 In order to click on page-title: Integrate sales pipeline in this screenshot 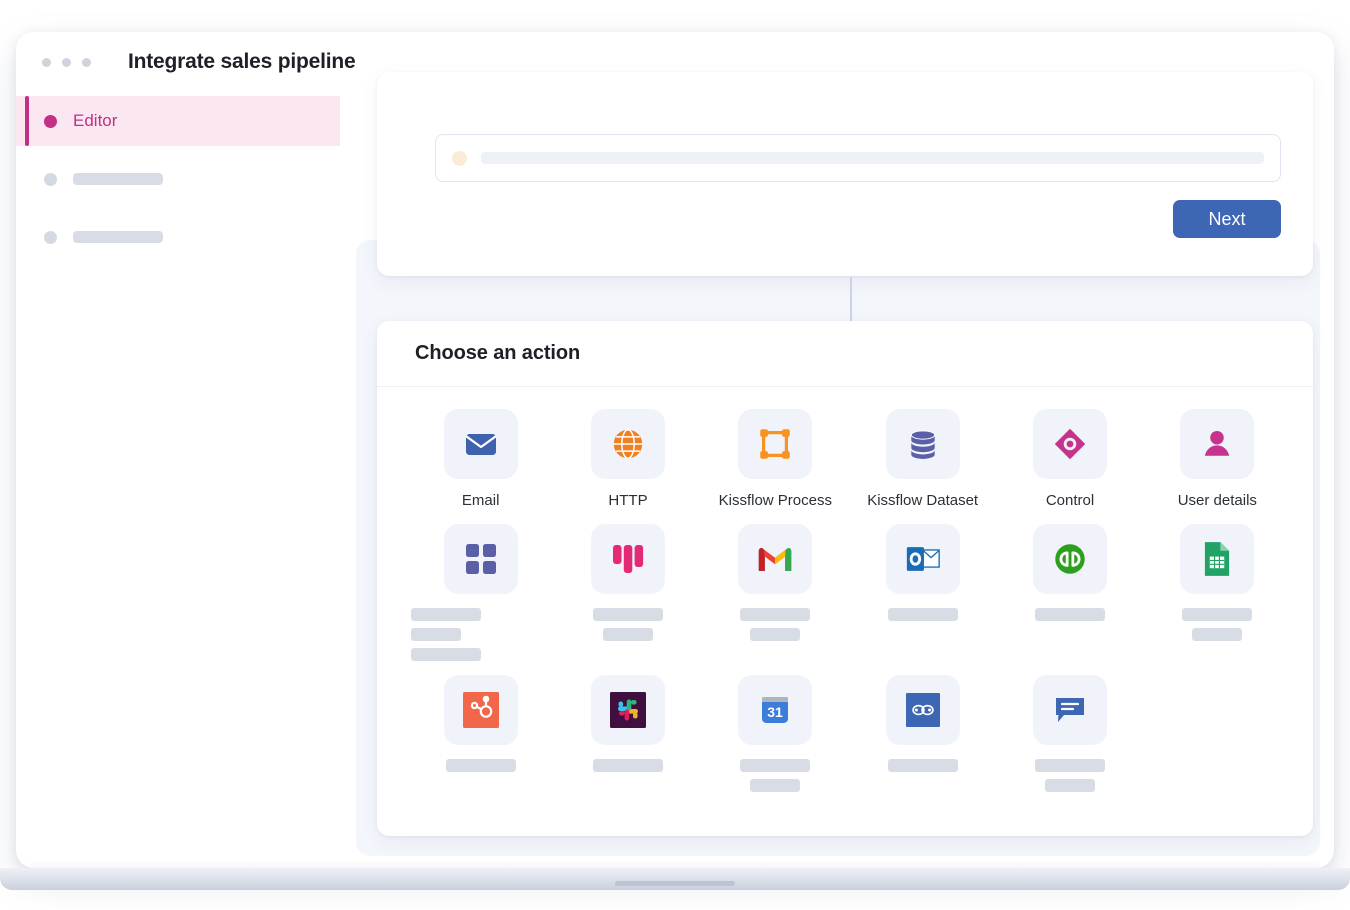, I will do `click(242, 61)`.